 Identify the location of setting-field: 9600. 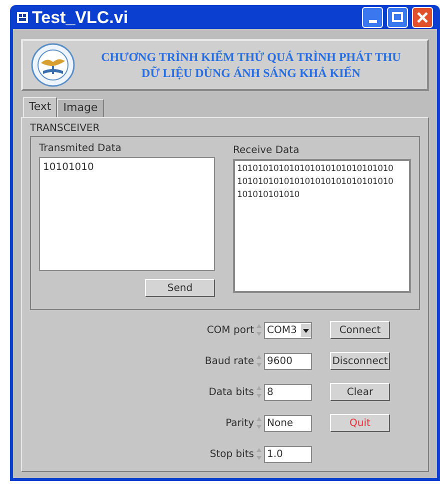
(288, 361).